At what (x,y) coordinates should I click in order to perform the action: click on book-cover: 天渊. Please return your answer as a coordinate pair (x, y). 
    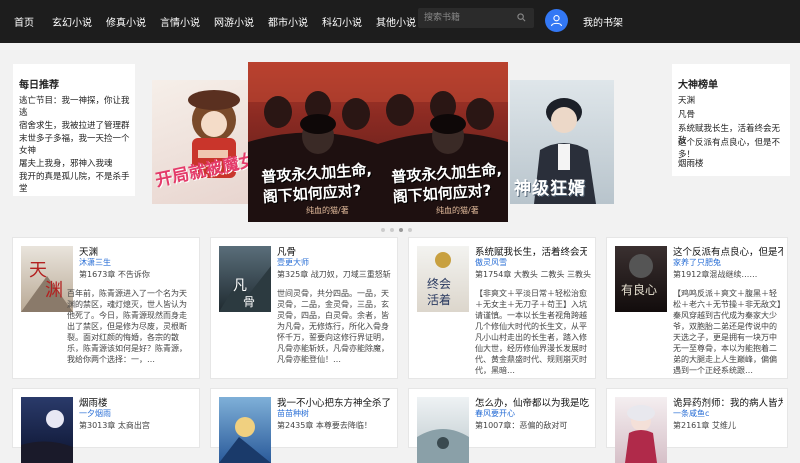
    Looking at the image, I should click on (47, 279).